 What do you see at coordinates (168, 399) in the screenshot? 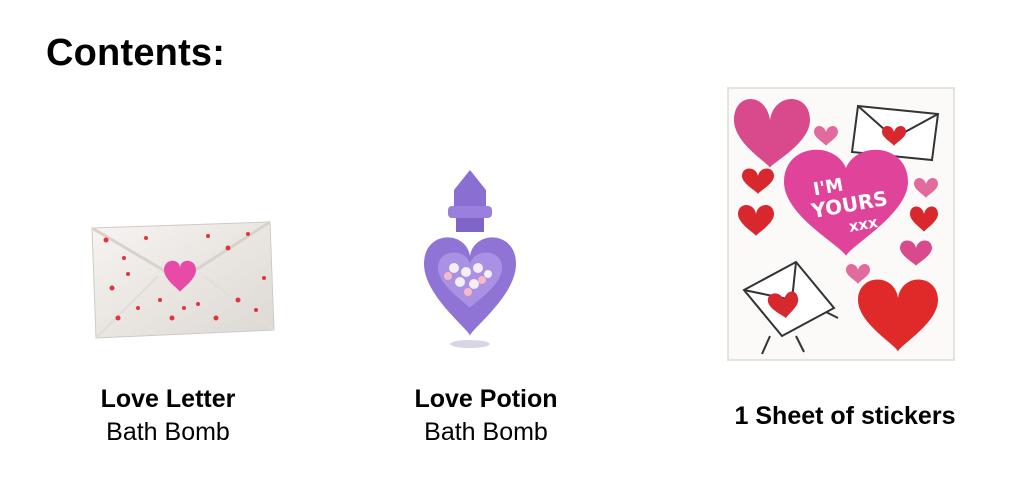
I see `item-name: Love Letter` at bounding box center [168, 399].